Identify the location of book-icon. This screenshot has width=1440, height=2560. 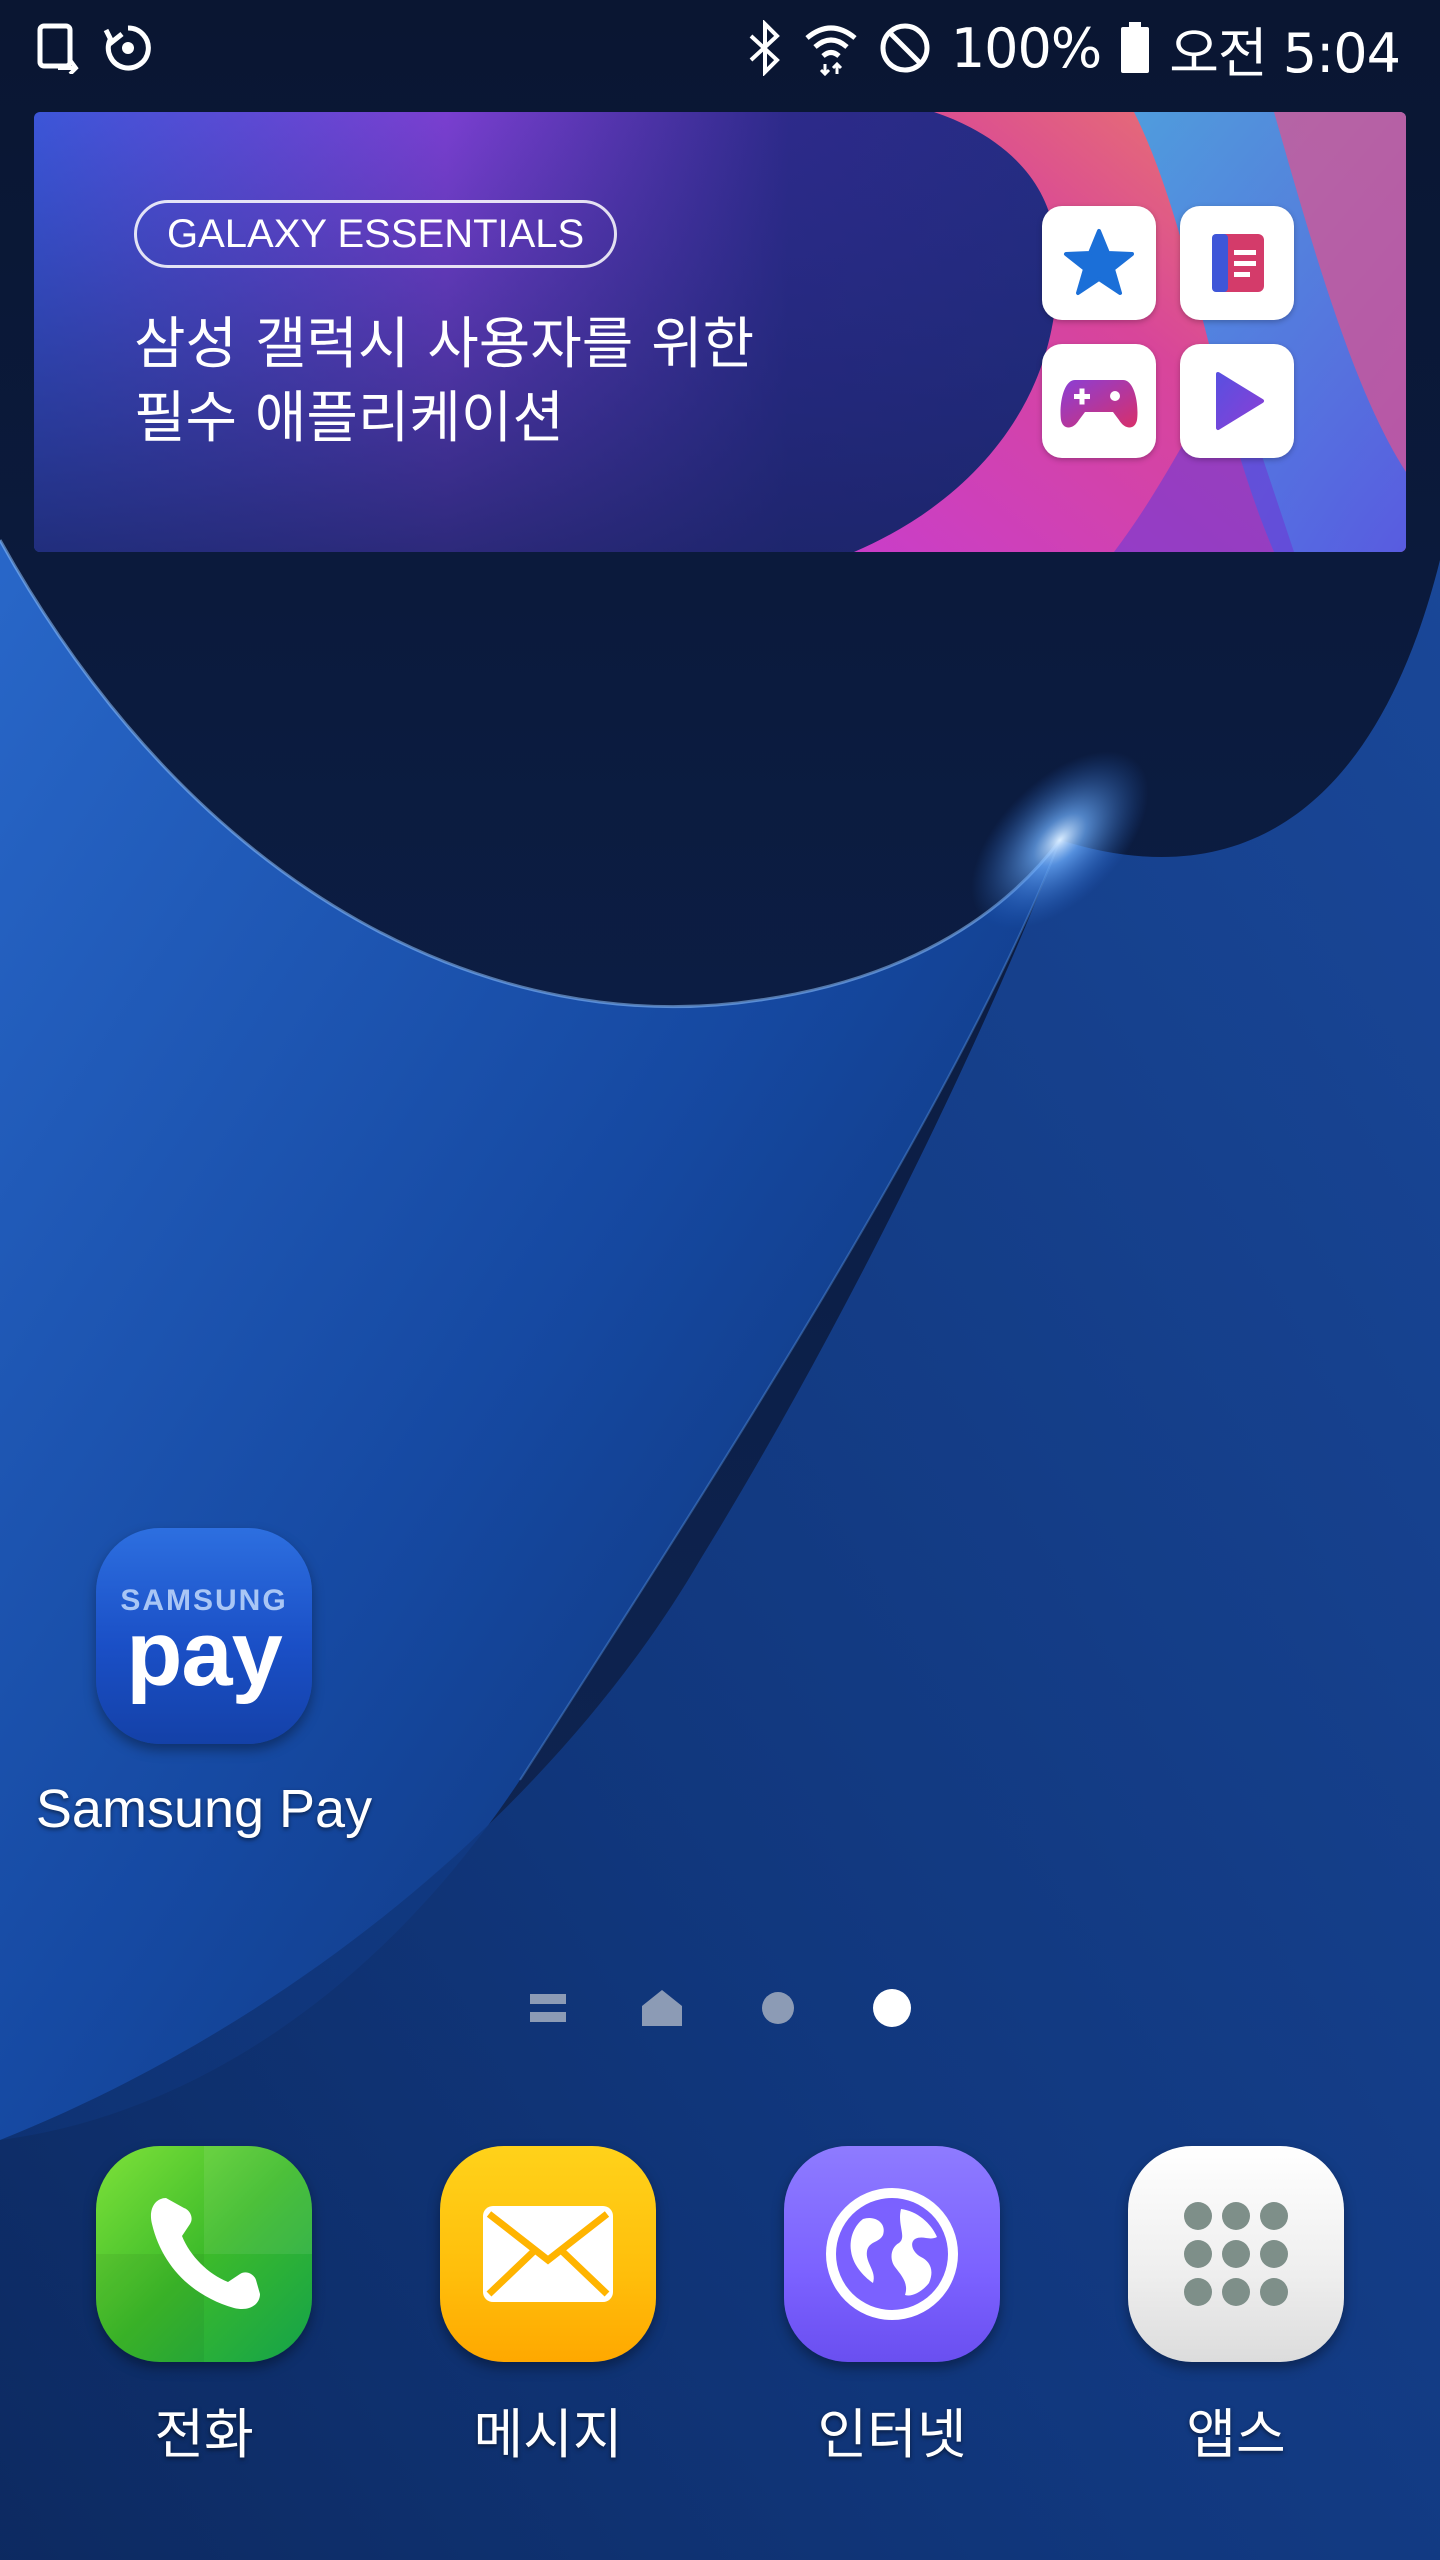
(1237, 263).